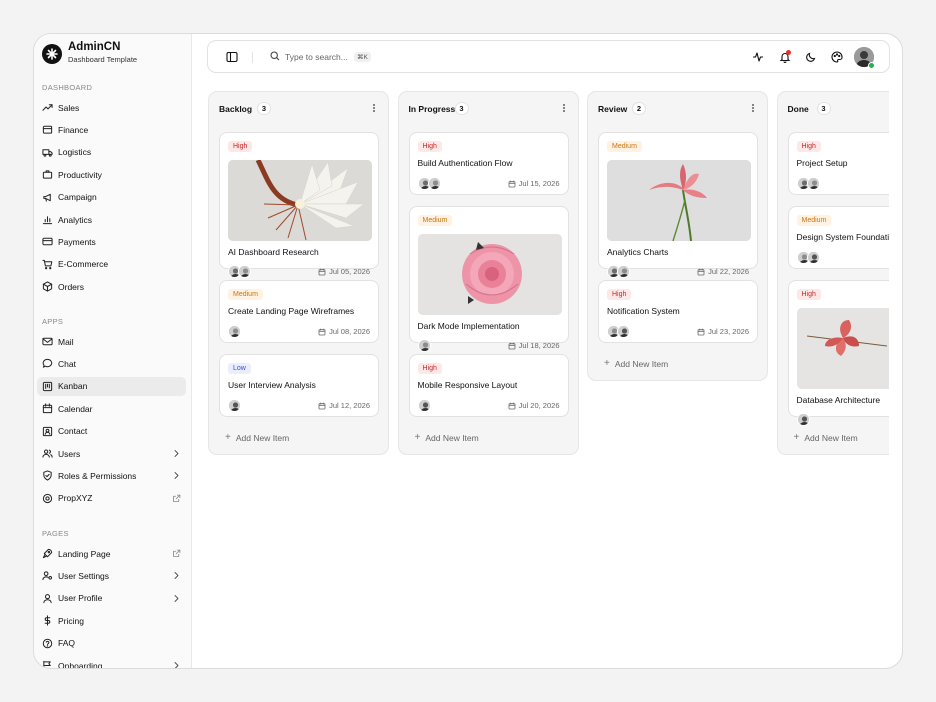  Describe the element at coordinates (111, 129) in the screenshot. I see `sidebar-item-finance: Finance` at that location.